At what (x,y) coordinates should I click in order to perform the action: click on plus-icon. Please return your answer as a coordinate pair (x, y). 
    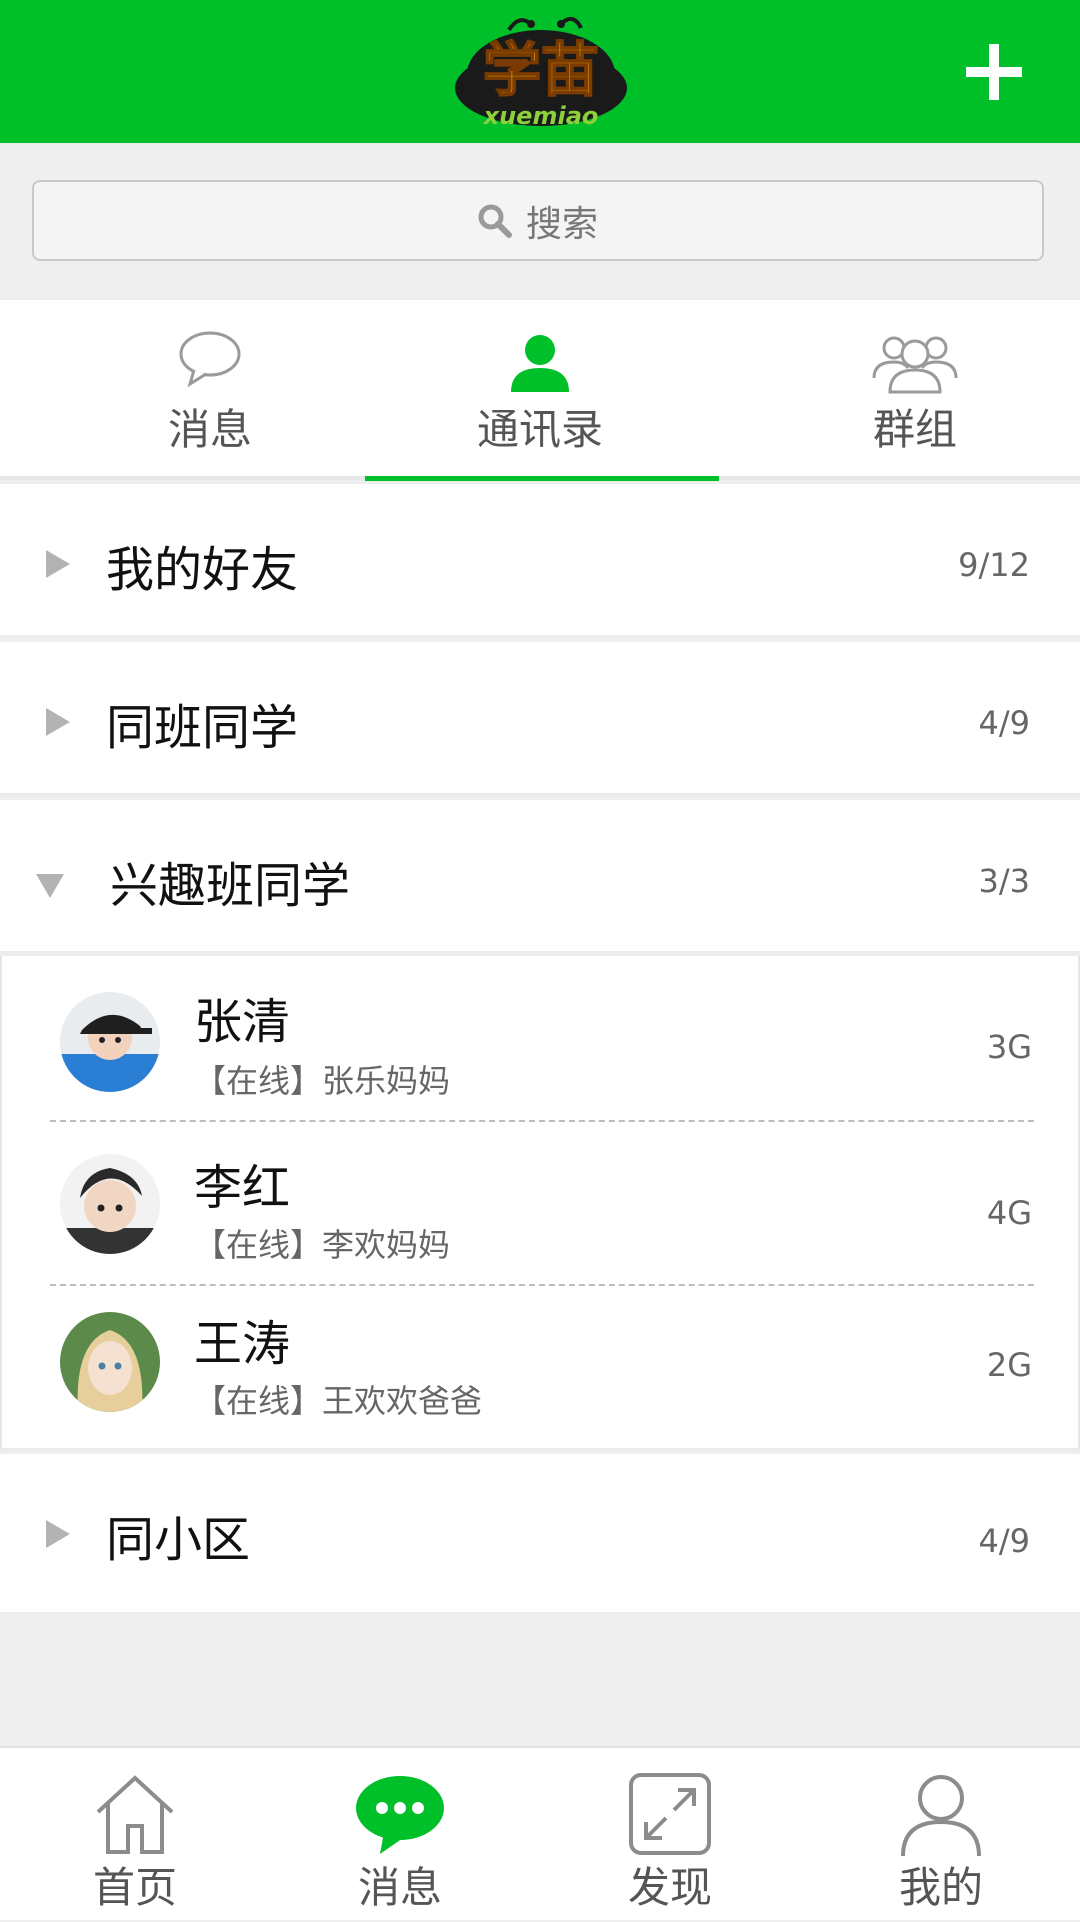
    Looking at the image, I should click on (994, 72).